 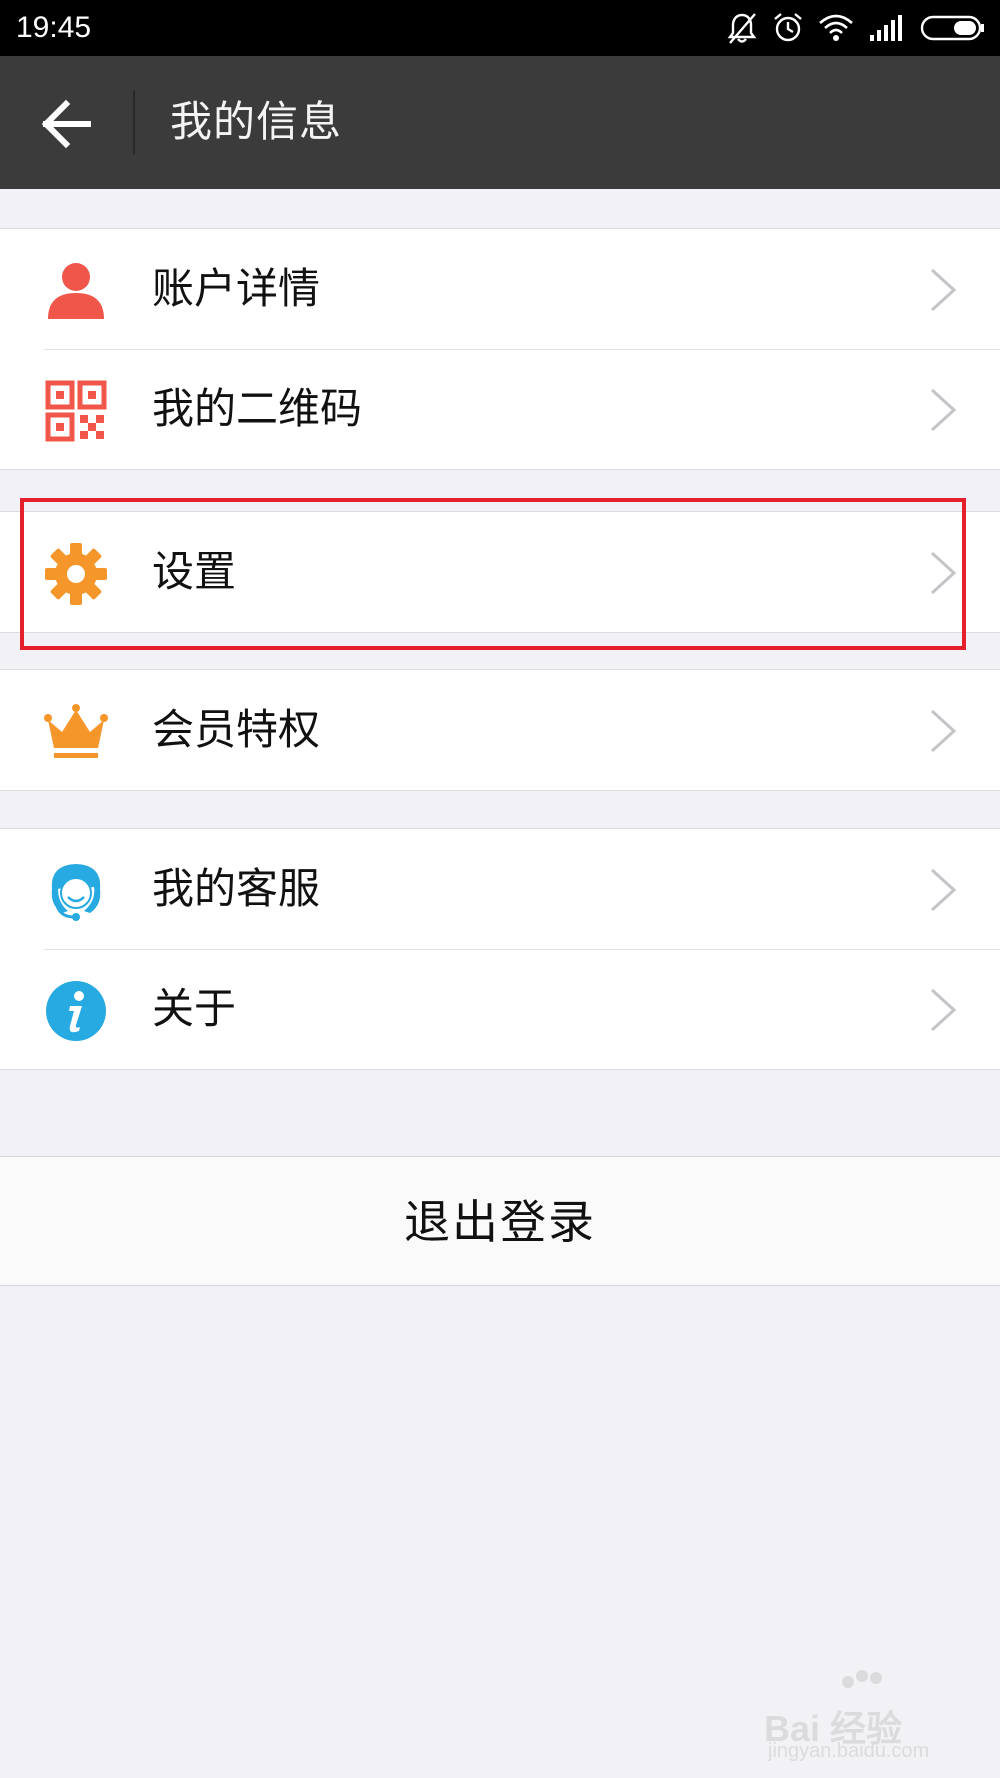 I want to click on menu-item-label: 设置, so click(x=194, y=571).